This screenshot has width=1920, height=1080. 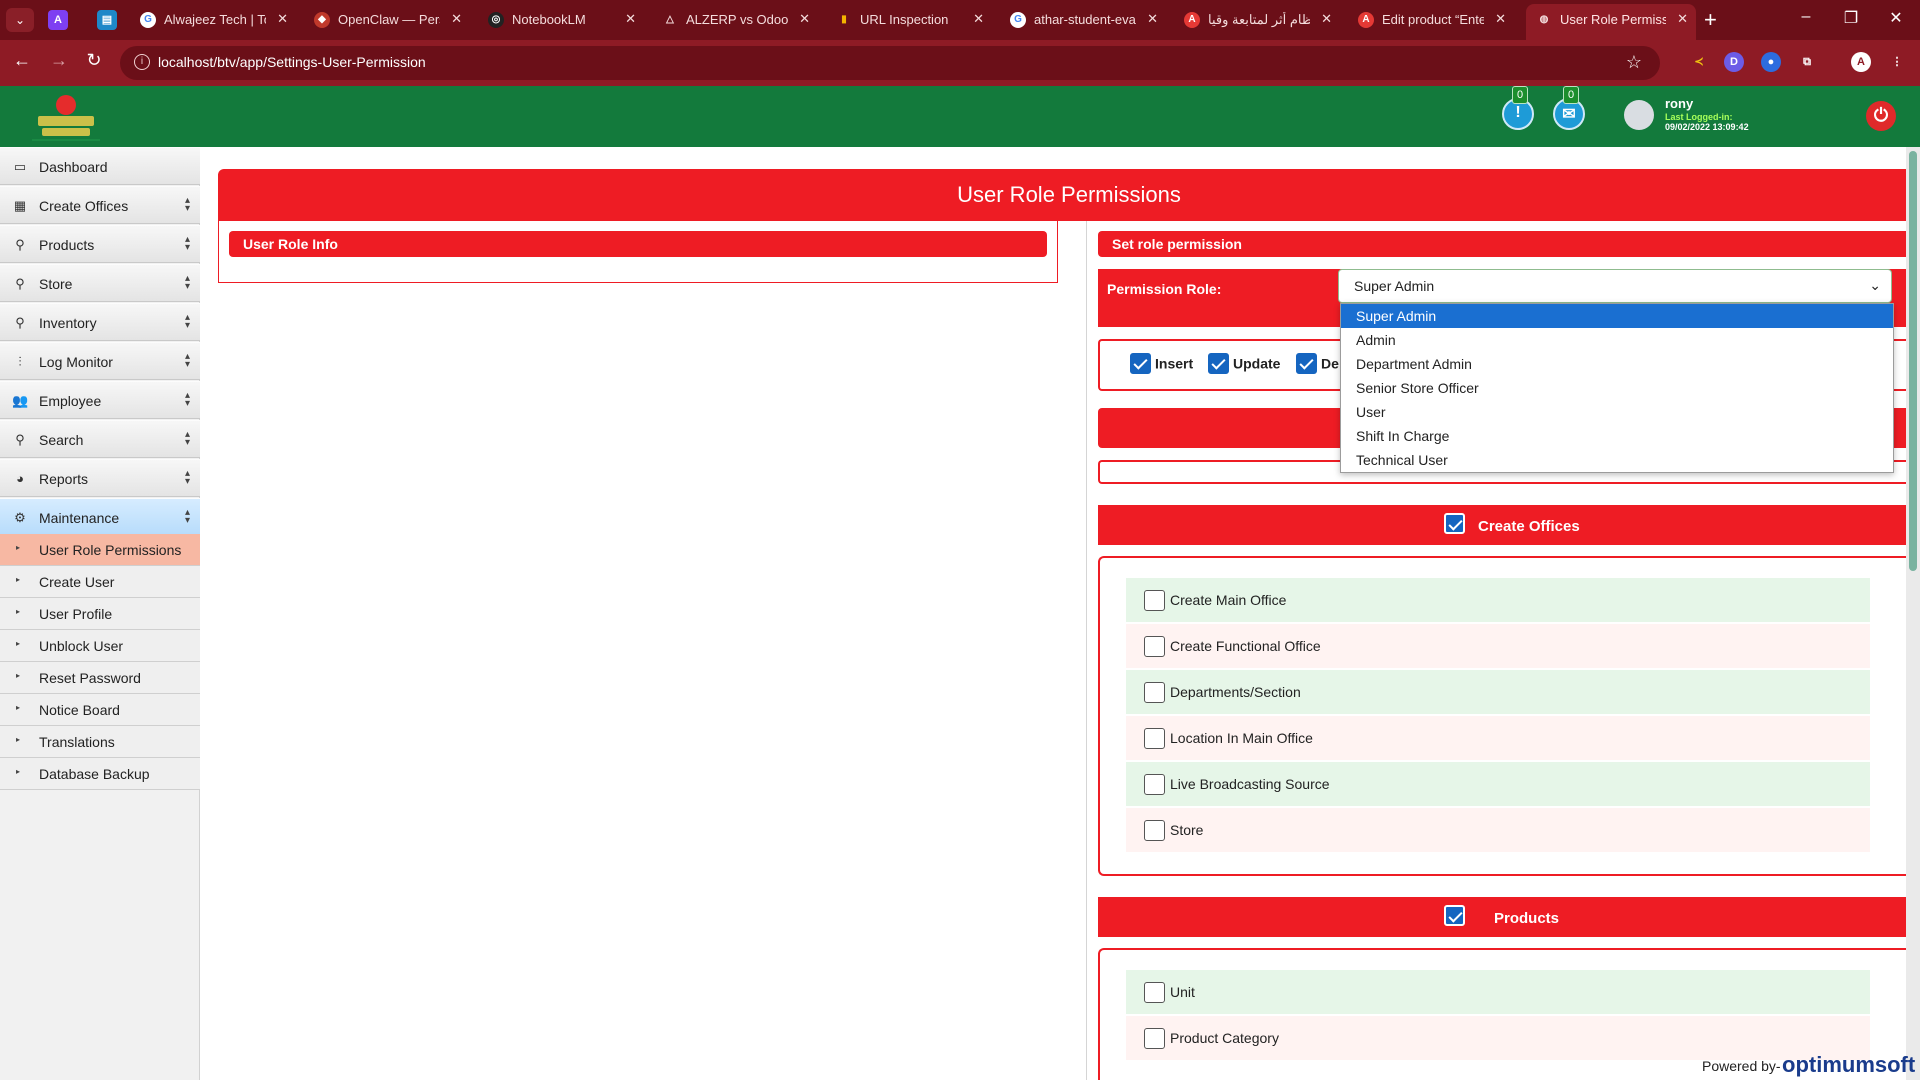 I want to click on mail-notification-button: ✉ 0, so click(x=1569, y=108).